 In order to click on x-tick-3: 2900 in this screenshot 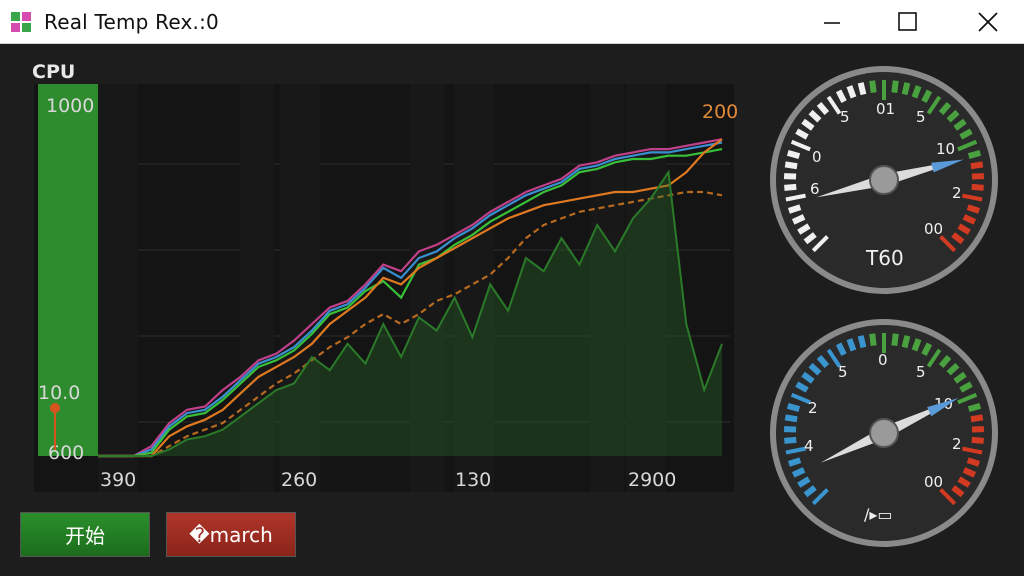, I will do `click(652, 480)`.